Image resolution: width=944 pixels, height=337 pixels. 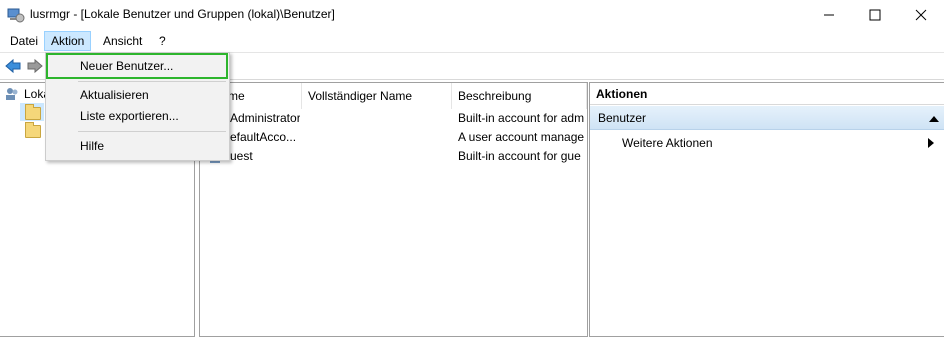 I want to click on user-description: Built-in account for adm, so click(x=521, y=118).